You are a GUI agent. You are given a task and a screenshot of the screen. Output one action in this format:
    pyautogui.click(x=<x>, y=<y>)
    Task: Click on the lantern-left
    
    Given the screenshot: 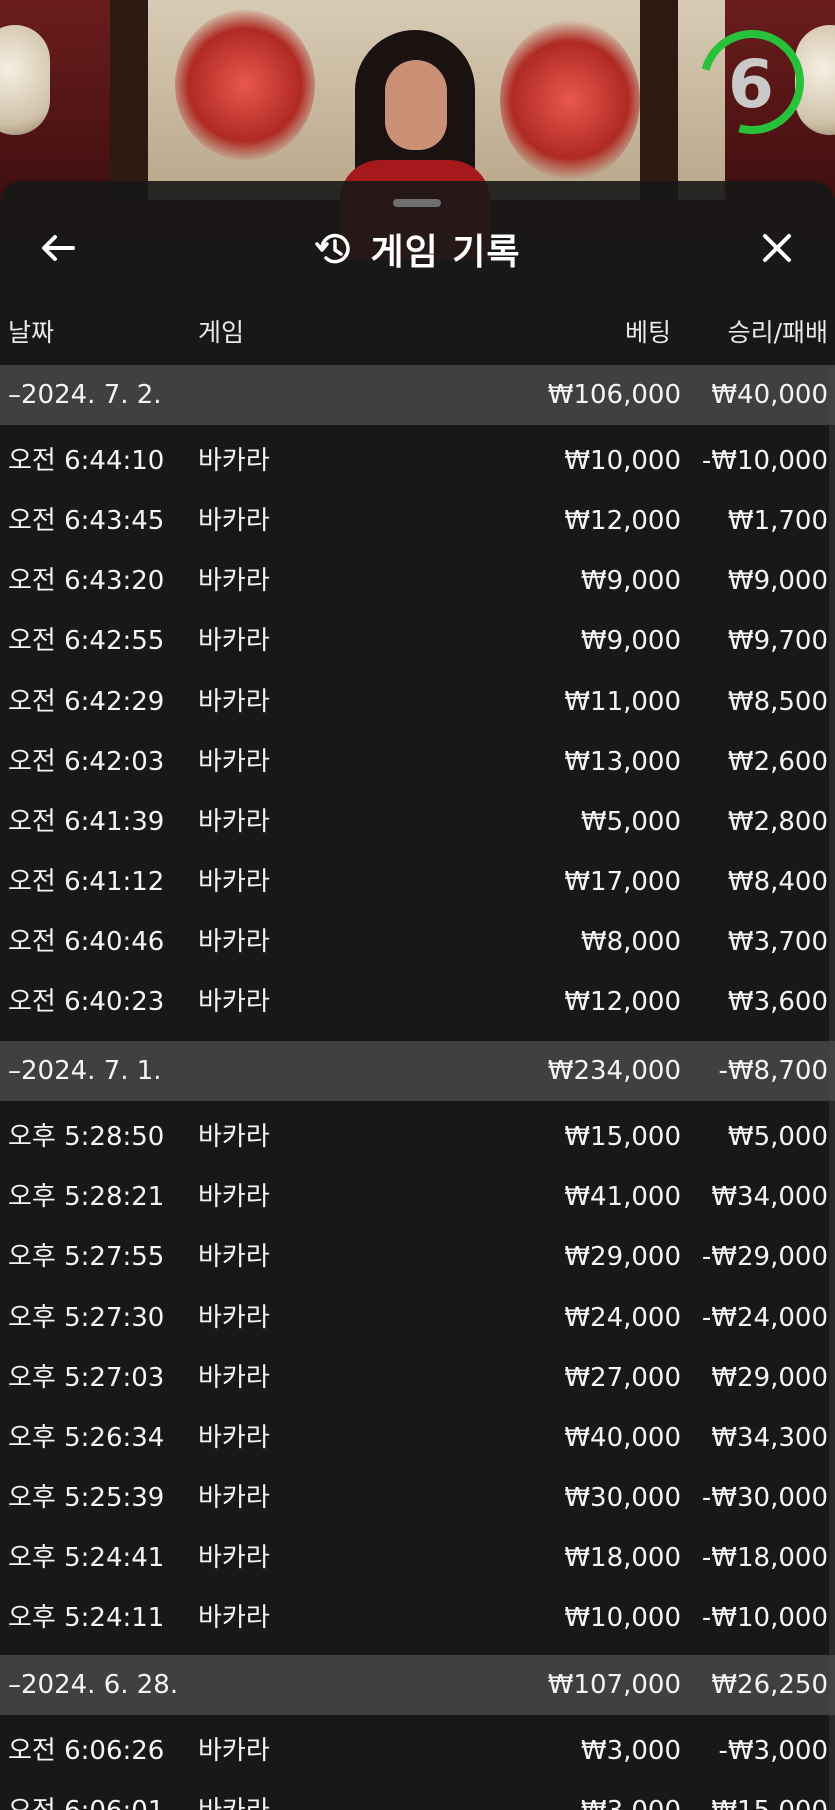 What is the action you would take?
    pyautogui.click(x=25, y=80)
    